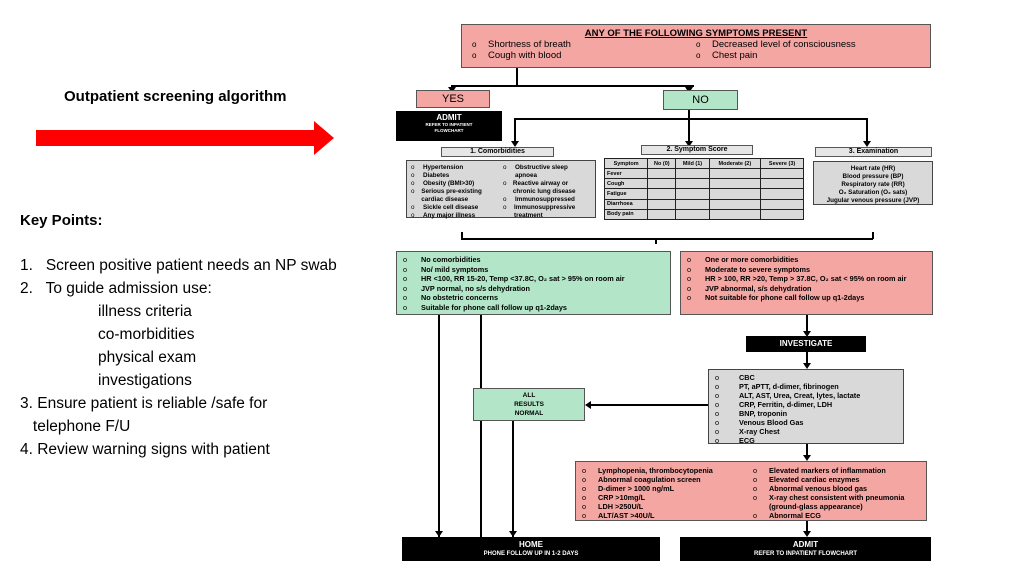  Describe the element at coordinates (455, 184) in the screenshot. I see `comorbidity-item: o Obesity (BMI>30)` at that location.